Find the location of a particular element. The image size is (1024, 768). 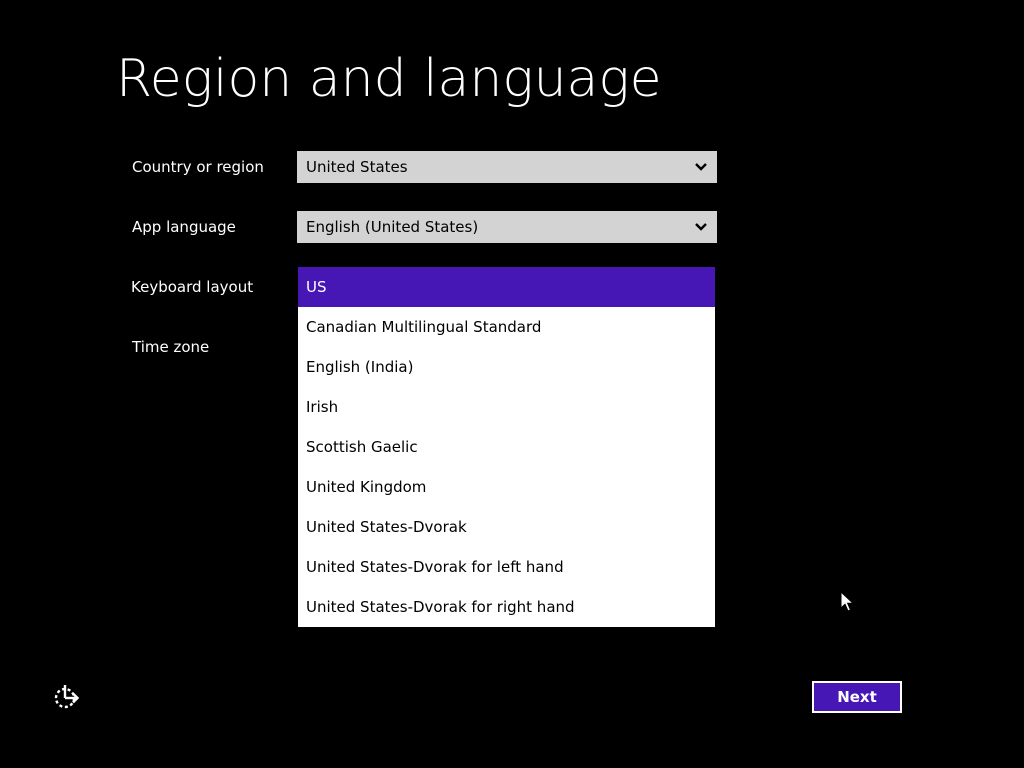

keyboard-option-united-kingdom: United Kingdom is located at coordinates (506, 487).